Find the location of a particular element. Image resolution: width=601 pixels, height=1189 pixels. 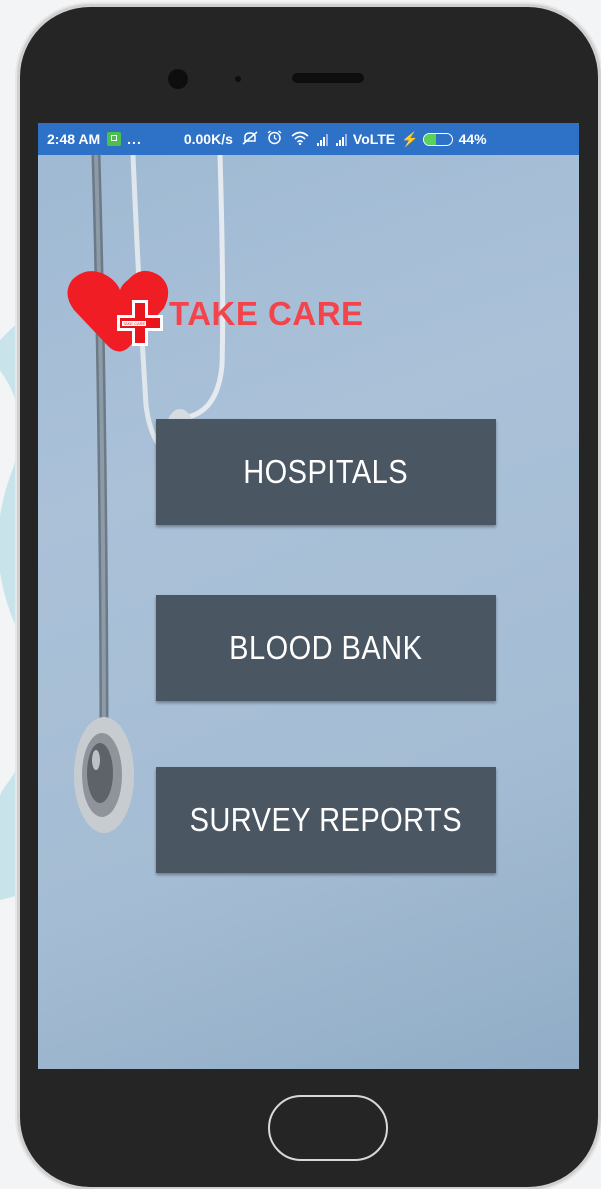

survey-reports-button: SURVEY REPORTS is located at coordinates (326, 820).